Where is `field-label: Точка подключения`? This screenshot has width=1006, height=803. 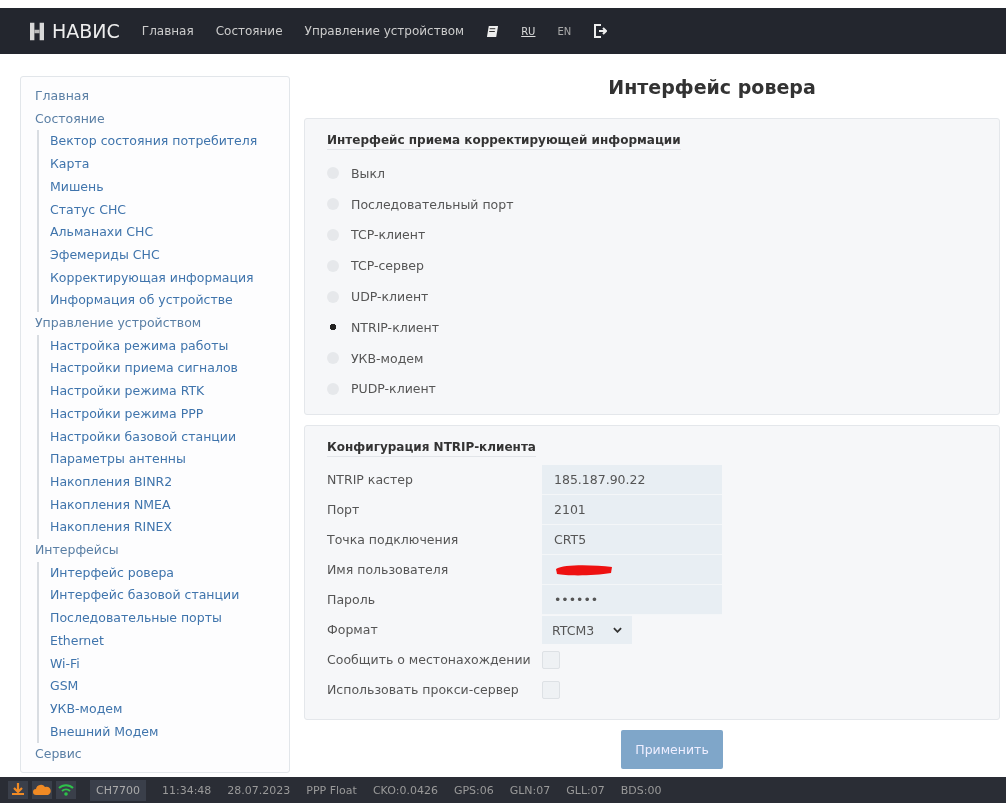 field-label: Точка подключения is located at coordinates (393, 540).